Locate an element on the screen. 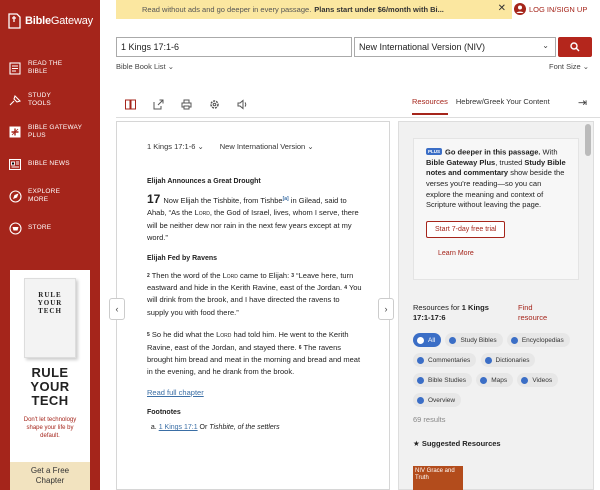 Image resolution: width=600 pixels, height=490 pixels. parallel-icon is located at coordinates (130, 104).